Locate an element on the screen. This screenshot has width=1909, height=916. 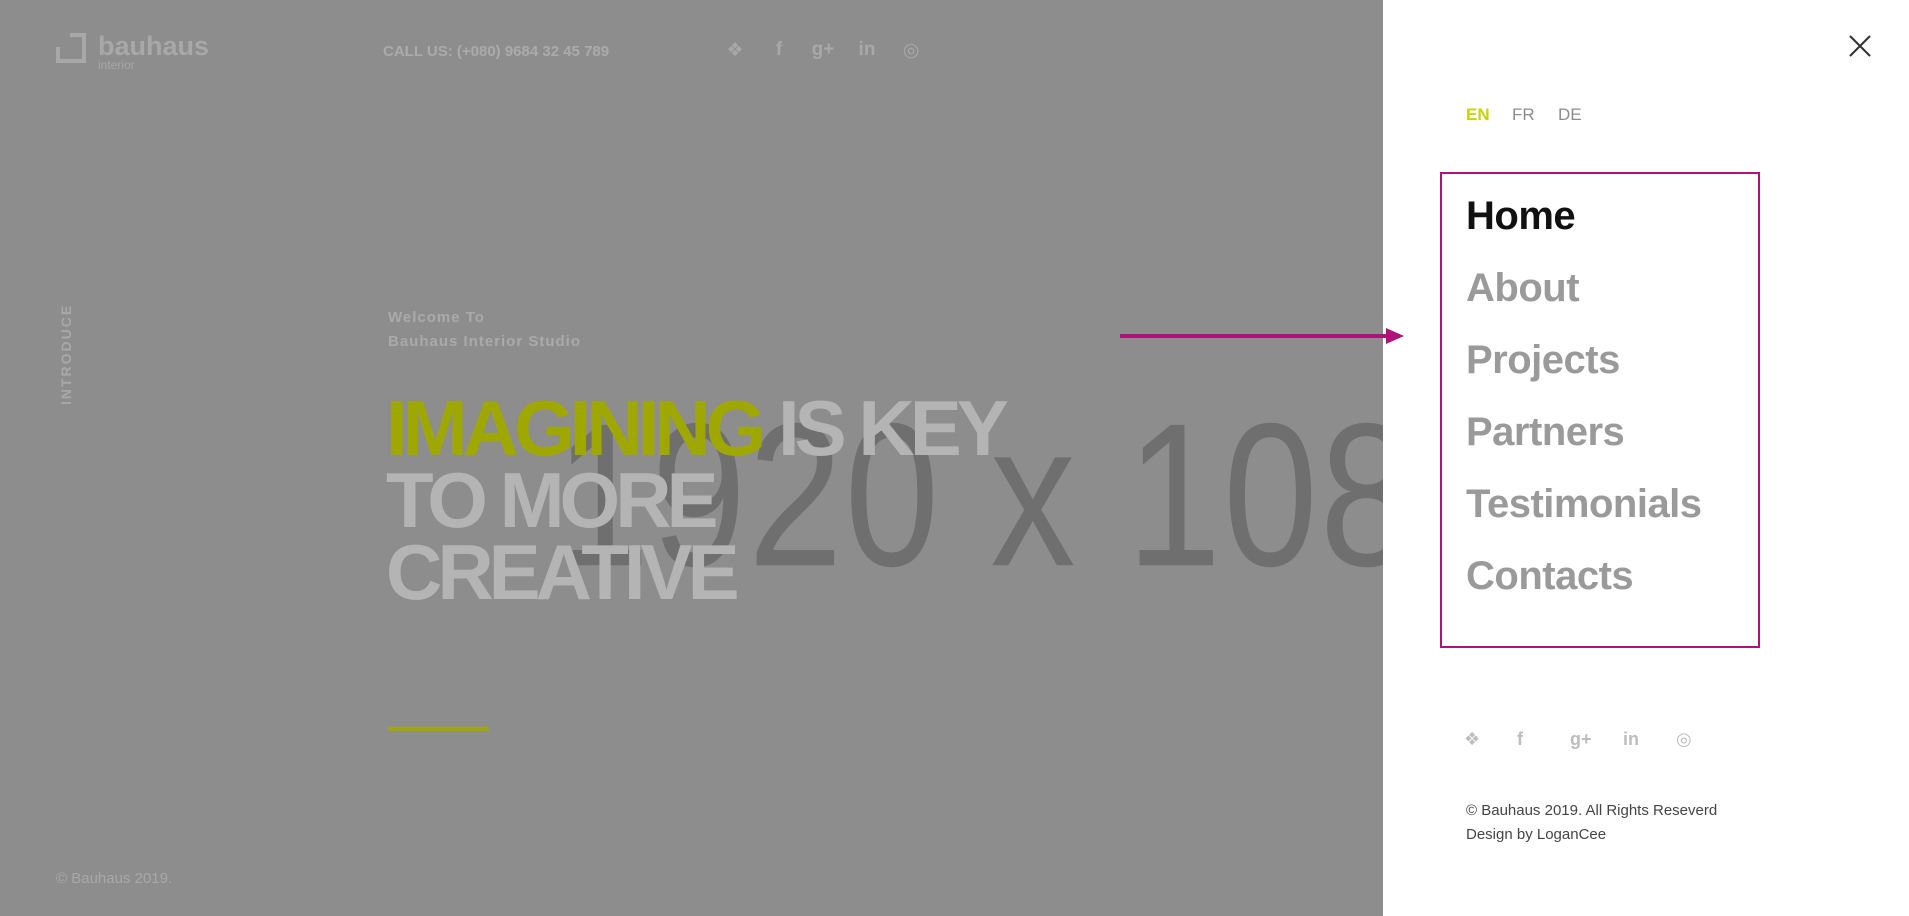
close-icon is located at coordinates (1860, 46).